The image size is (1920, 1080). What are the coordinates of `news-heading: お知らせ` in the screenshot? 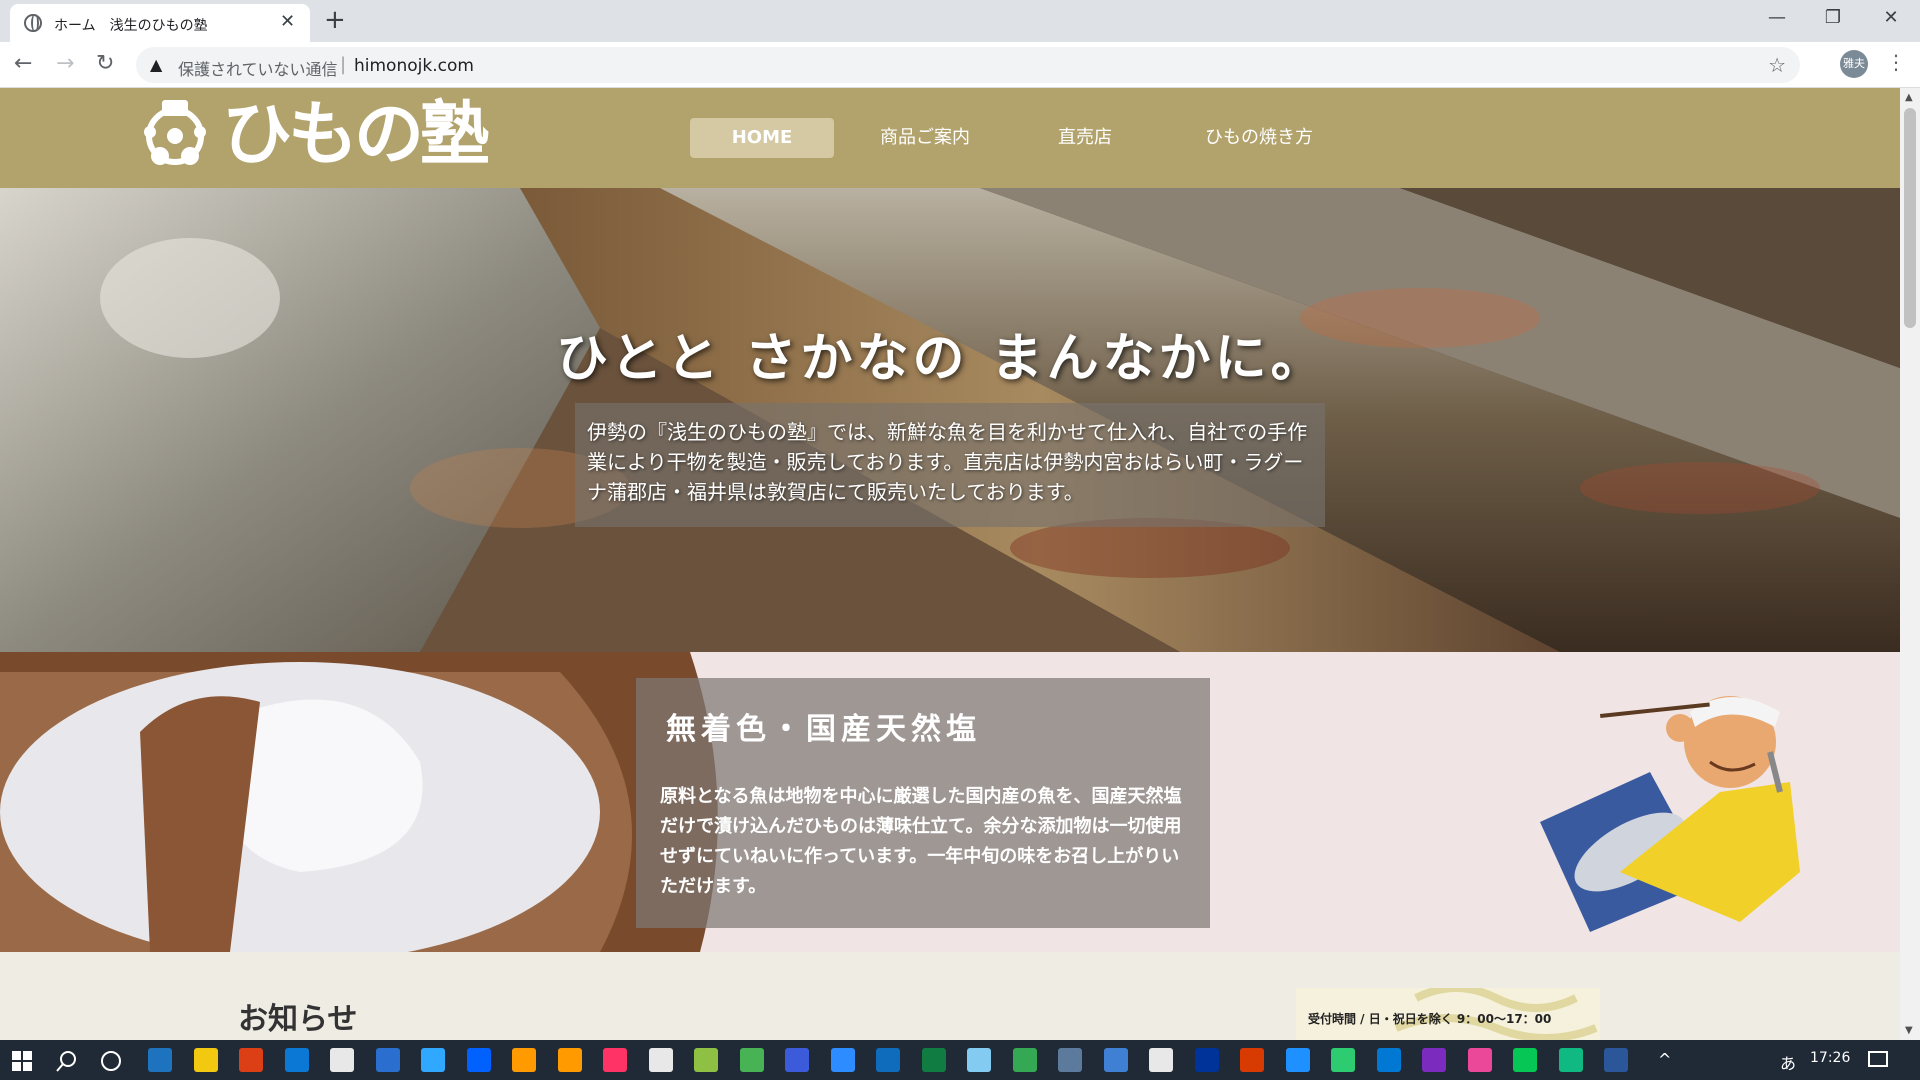 It's located at (298, 1019).